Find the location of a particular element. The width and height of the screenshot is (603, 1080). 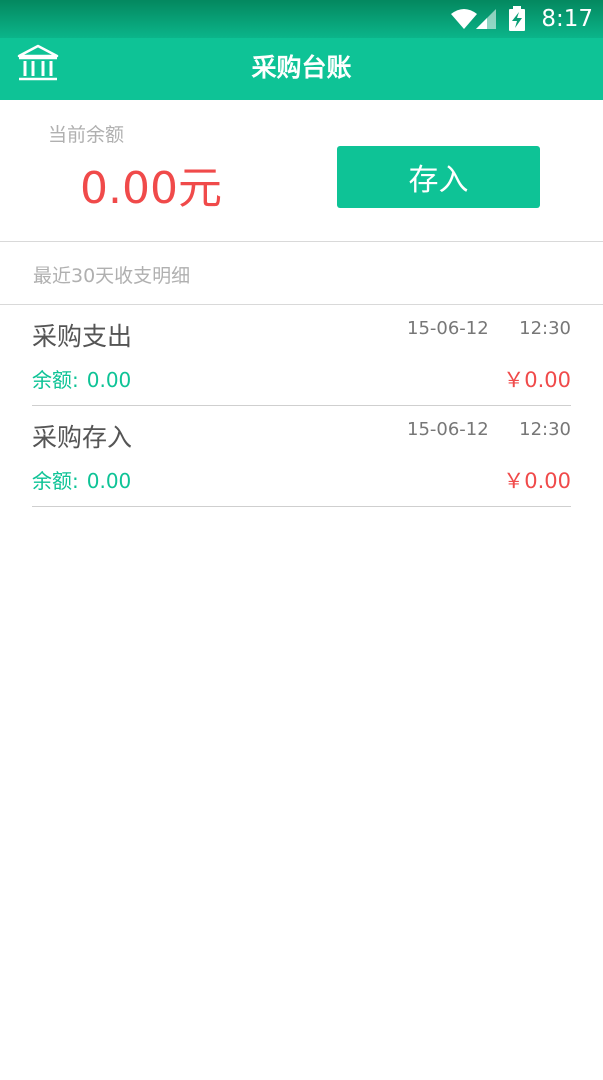

deposit-button: 存入 is located at coordinates (438, 177).